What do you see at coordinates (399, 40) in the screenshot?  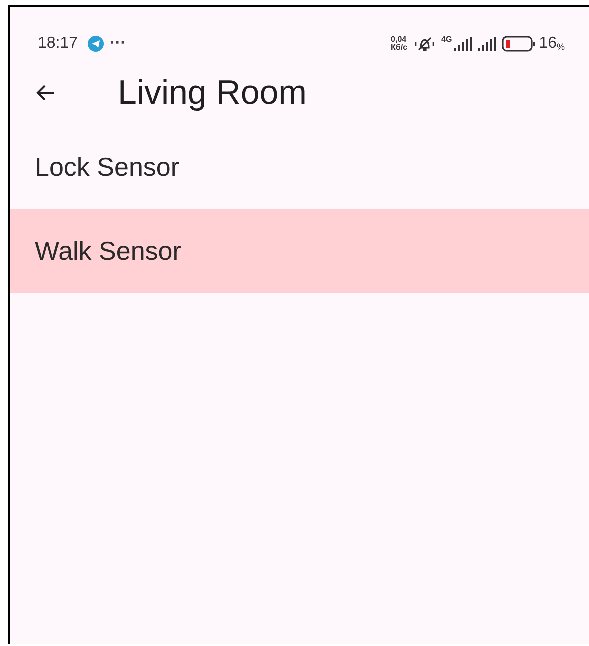 I see `network-speed: 0,04` at bounding box center [399, 40].